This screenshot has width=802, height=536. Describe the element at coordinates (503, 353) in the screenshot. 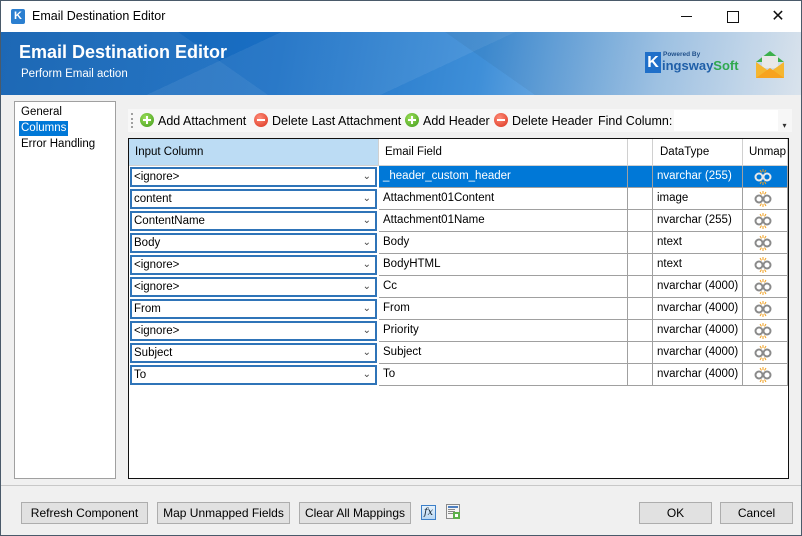

I see `email-field-cell: Subject` at that location.